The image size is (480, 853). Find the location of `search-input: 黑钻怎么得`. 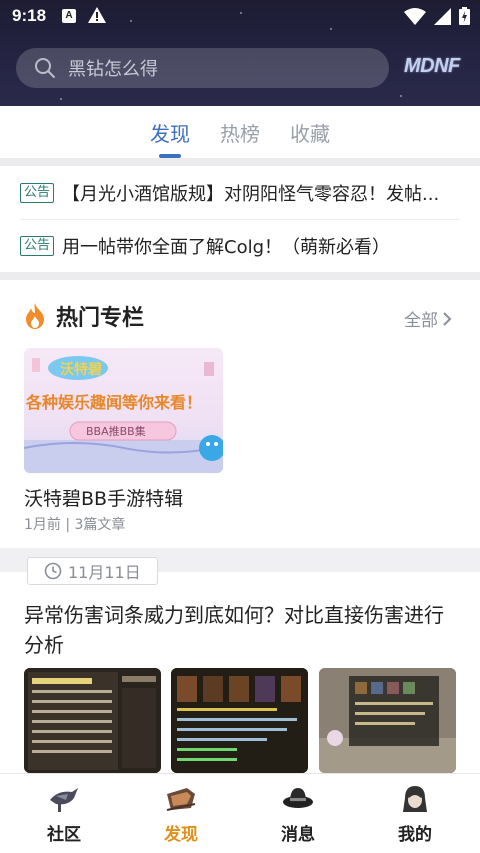

search-input: 黑钻怎么得 is located at coordinates (202, 68).